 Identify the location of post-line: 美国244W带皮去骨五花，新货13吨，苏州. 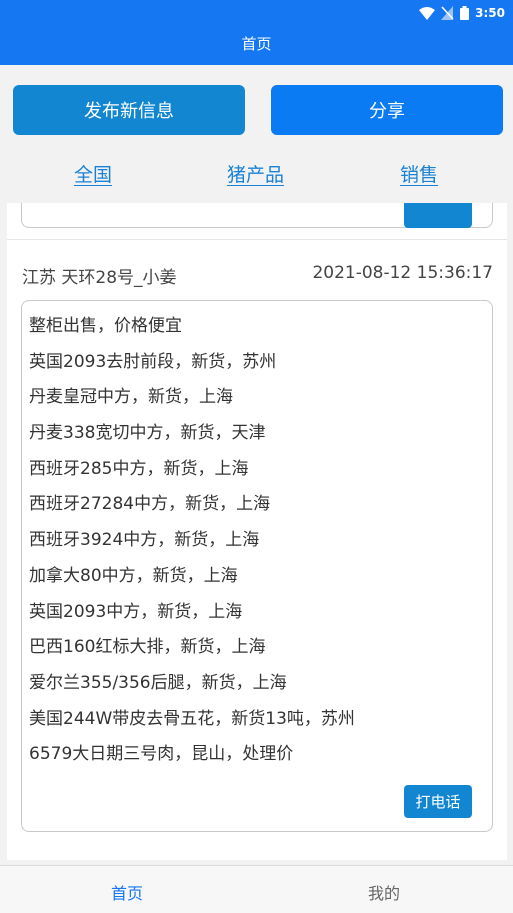
(192, 718).